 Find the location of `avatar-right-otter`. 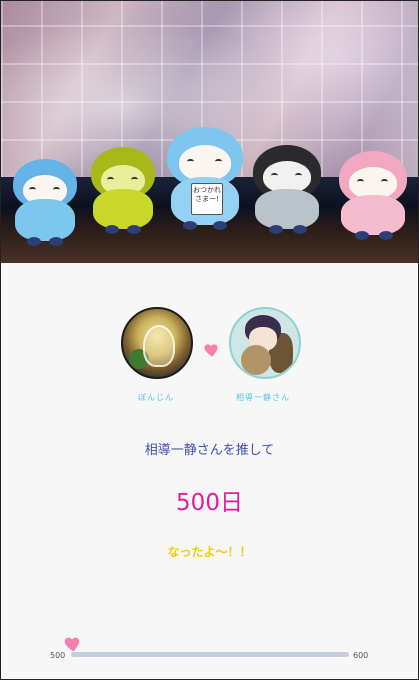

avatar-right-otter is located at coordinates (256, 360).